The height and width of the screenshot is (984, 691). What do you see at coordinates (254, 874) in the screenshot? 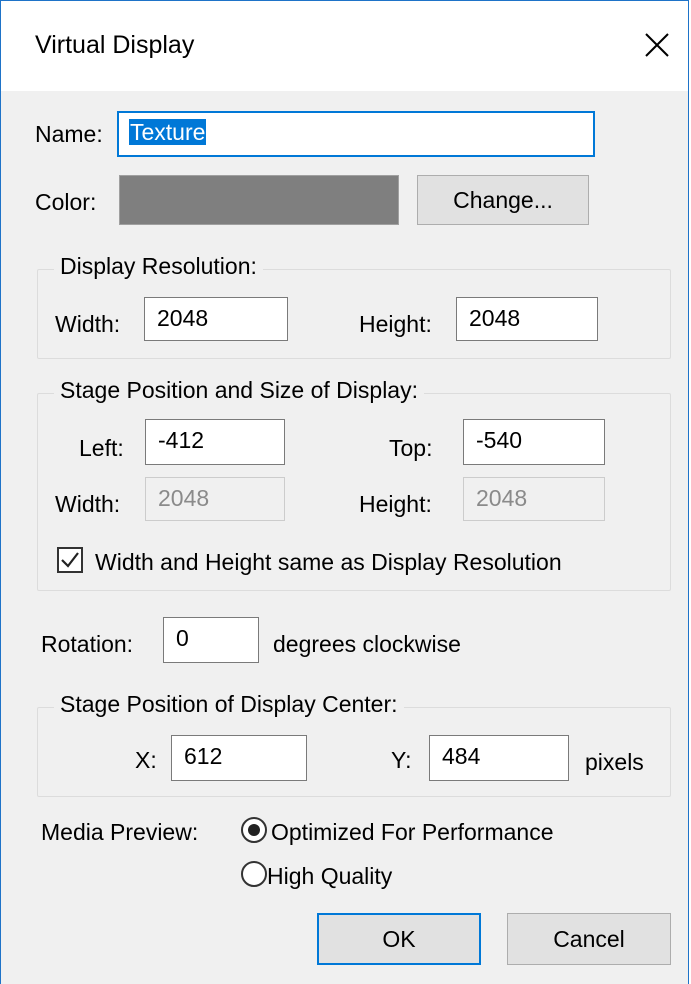
I see `high-quality-radio` at bounding box center [254, 874].